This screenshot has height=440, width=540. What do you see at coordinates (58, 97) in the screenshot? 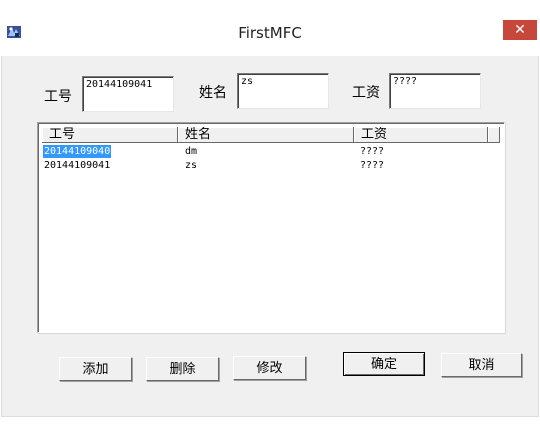
I see `id-label: 工号` at bounding box center [58, 97].